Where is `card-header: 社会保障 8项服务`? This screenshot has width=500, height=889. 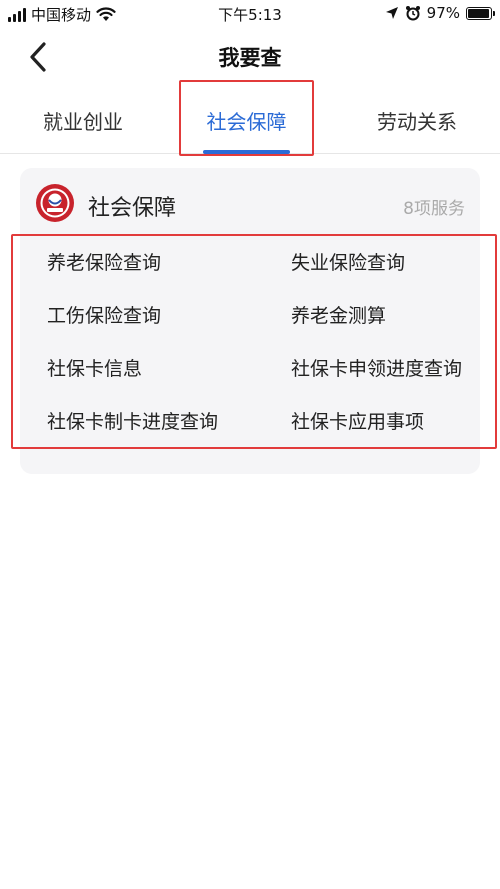 card-header: 社会保障 8项服务 is located at coordinates (250, 203).